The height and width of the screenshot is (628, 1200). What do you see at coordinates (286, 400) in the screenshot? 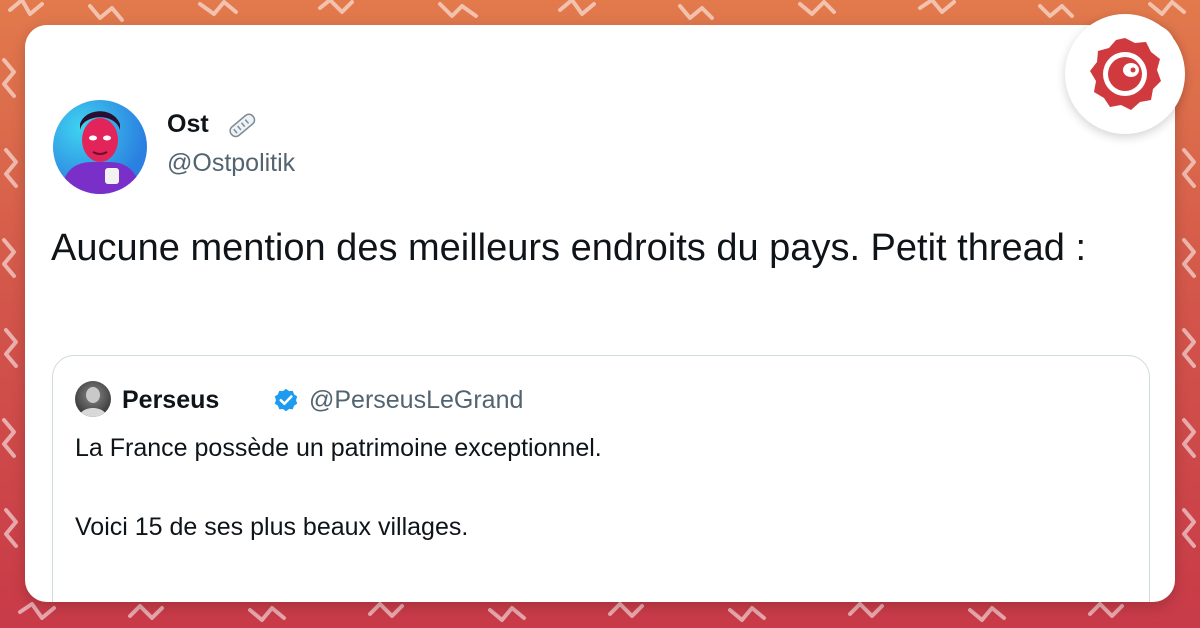
I see `verified-badge-icon` at bounding box center [286, 400].